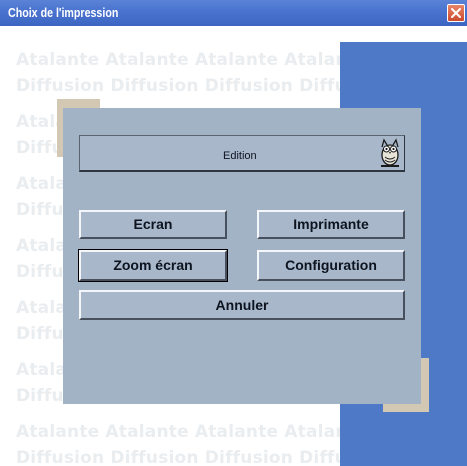  I want to click on edition-label: Edition, so click(240, 156).